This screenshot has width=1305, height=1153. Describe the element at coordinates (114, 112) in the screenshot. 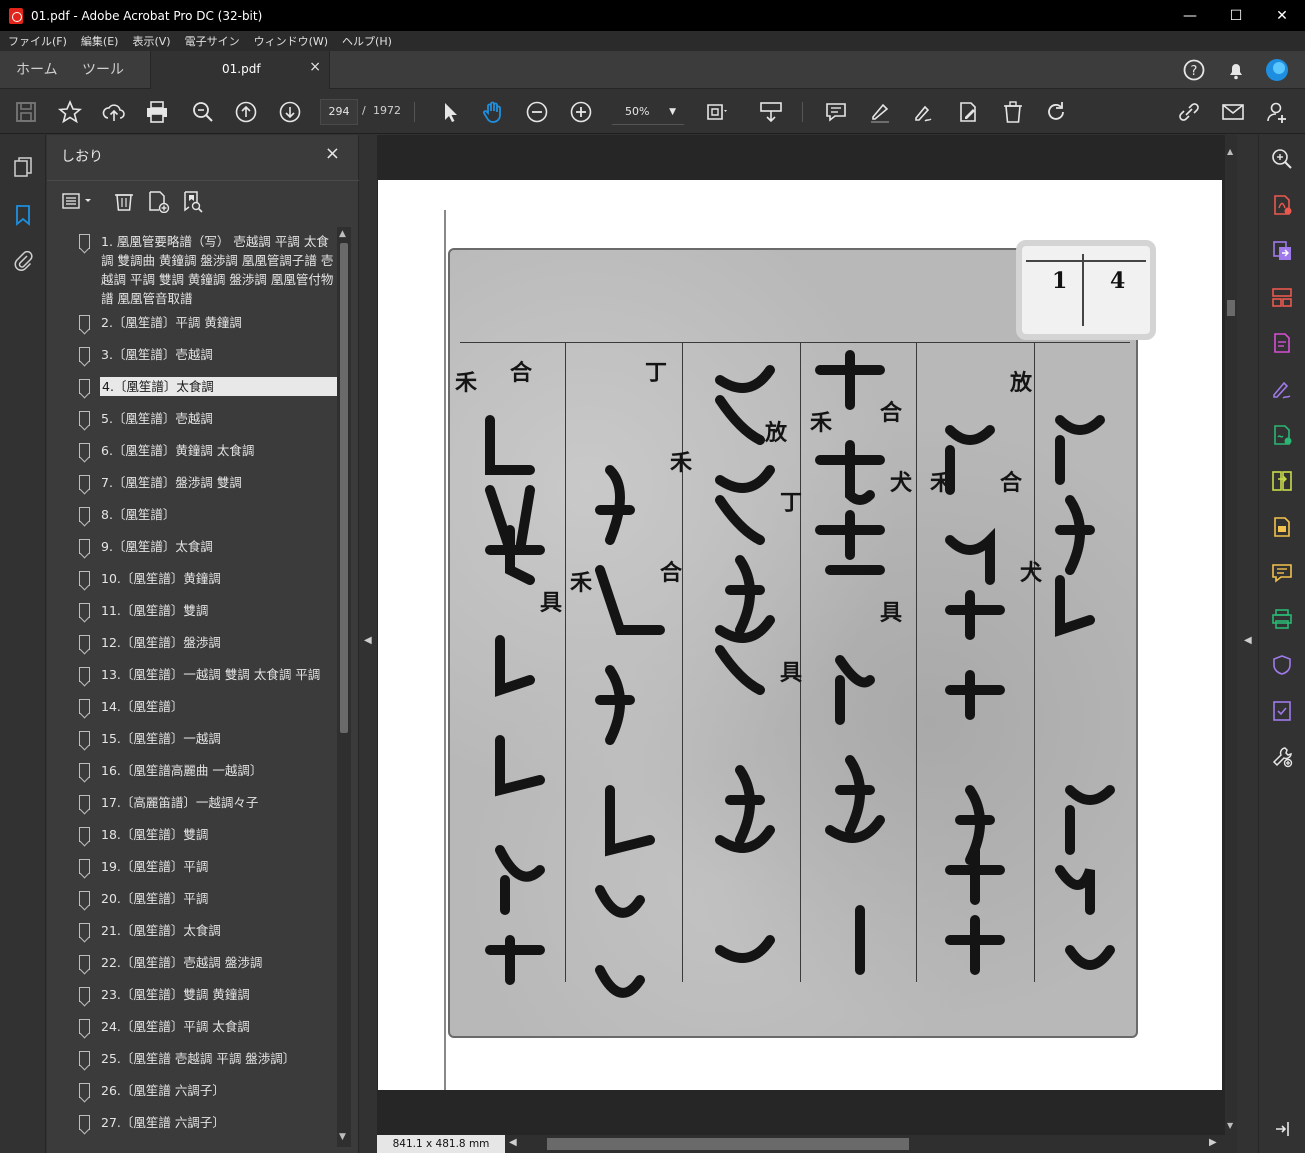

I see `upload-cloud-icon` at that location.